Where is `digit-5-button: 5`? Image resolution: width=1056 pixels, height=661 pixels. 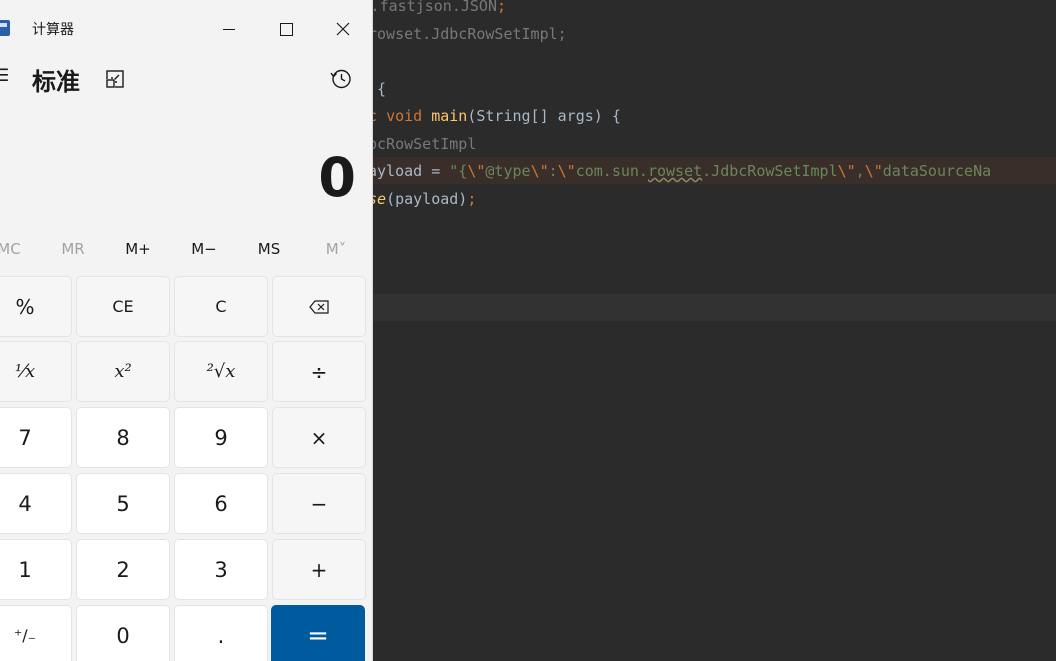 digit-5-button: 5 is located at coordinates (123, 503).